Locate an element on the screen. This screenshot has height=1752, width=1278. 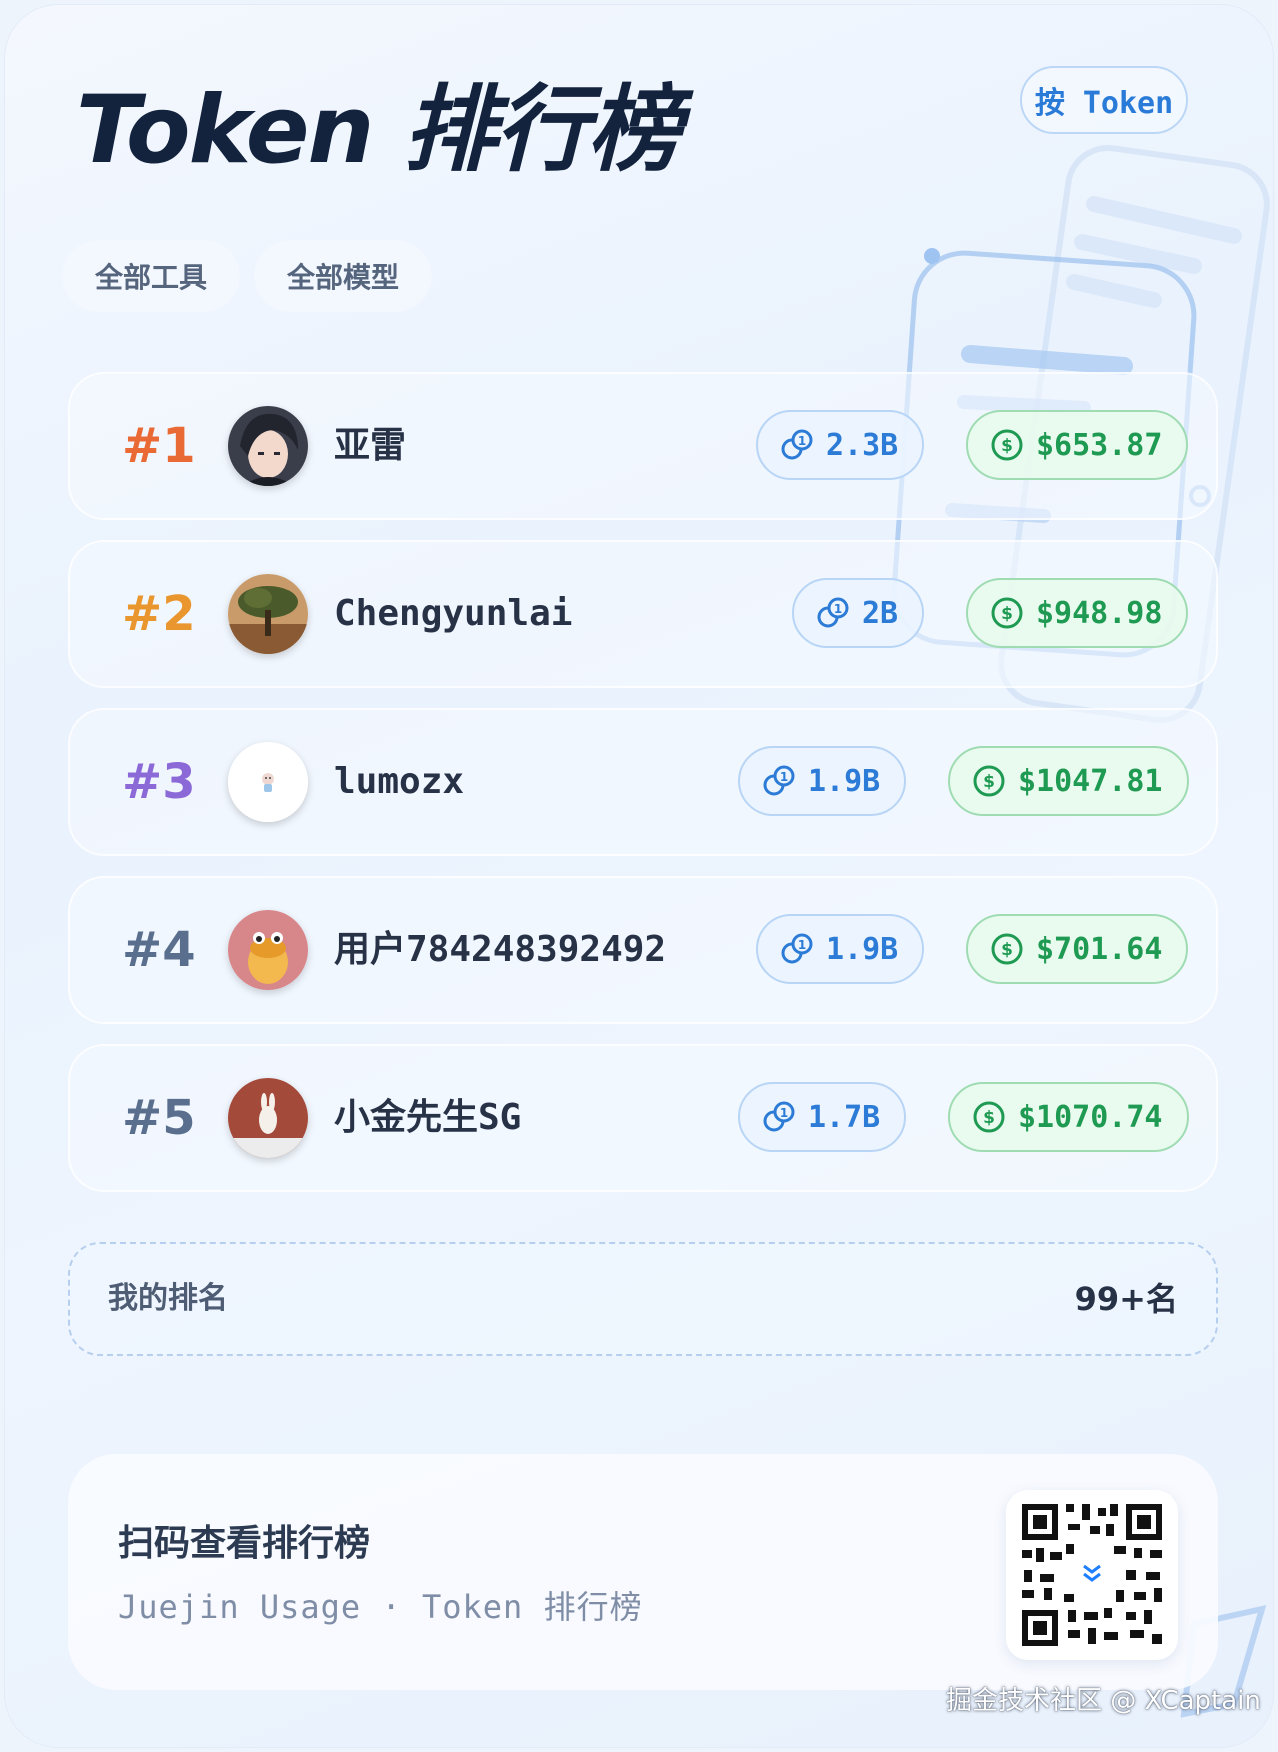
cost-amount: $1070.74 is located at coordinates (1090, 1117).